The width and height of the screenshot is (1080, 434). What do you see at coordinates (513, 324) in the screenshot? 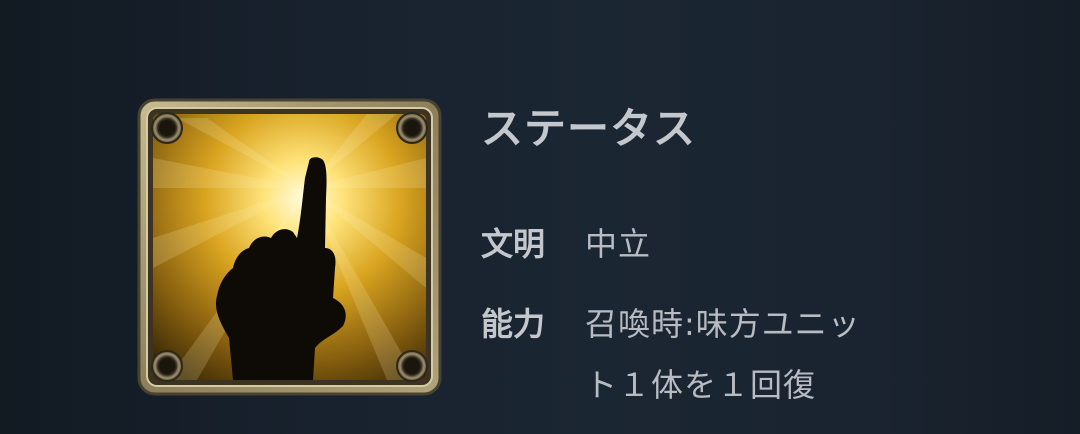
I see `ability-label: 能力` at bounding box center [513, 324].